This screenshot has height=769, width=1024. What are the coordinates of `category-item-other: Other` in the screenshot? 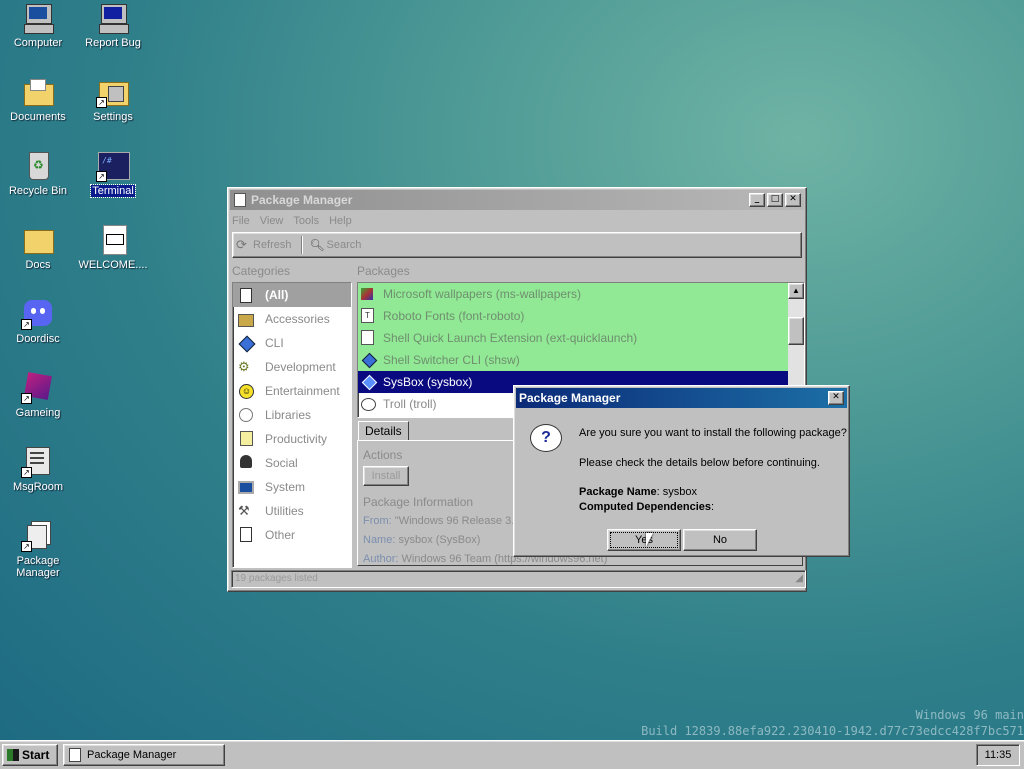 It's located at (292, 535).